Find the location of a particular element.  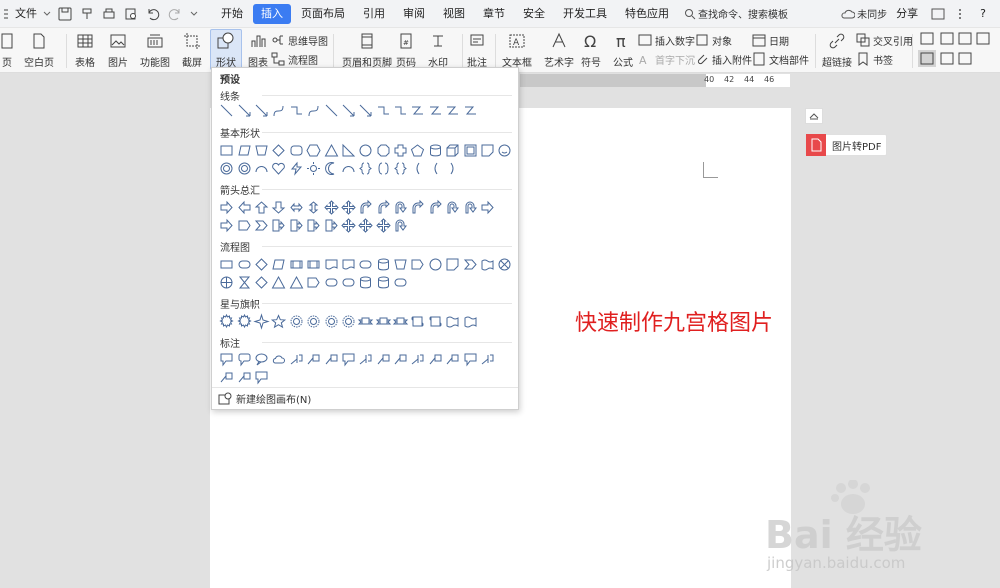

shape-orj-icon is located at coordinates (226, 282).